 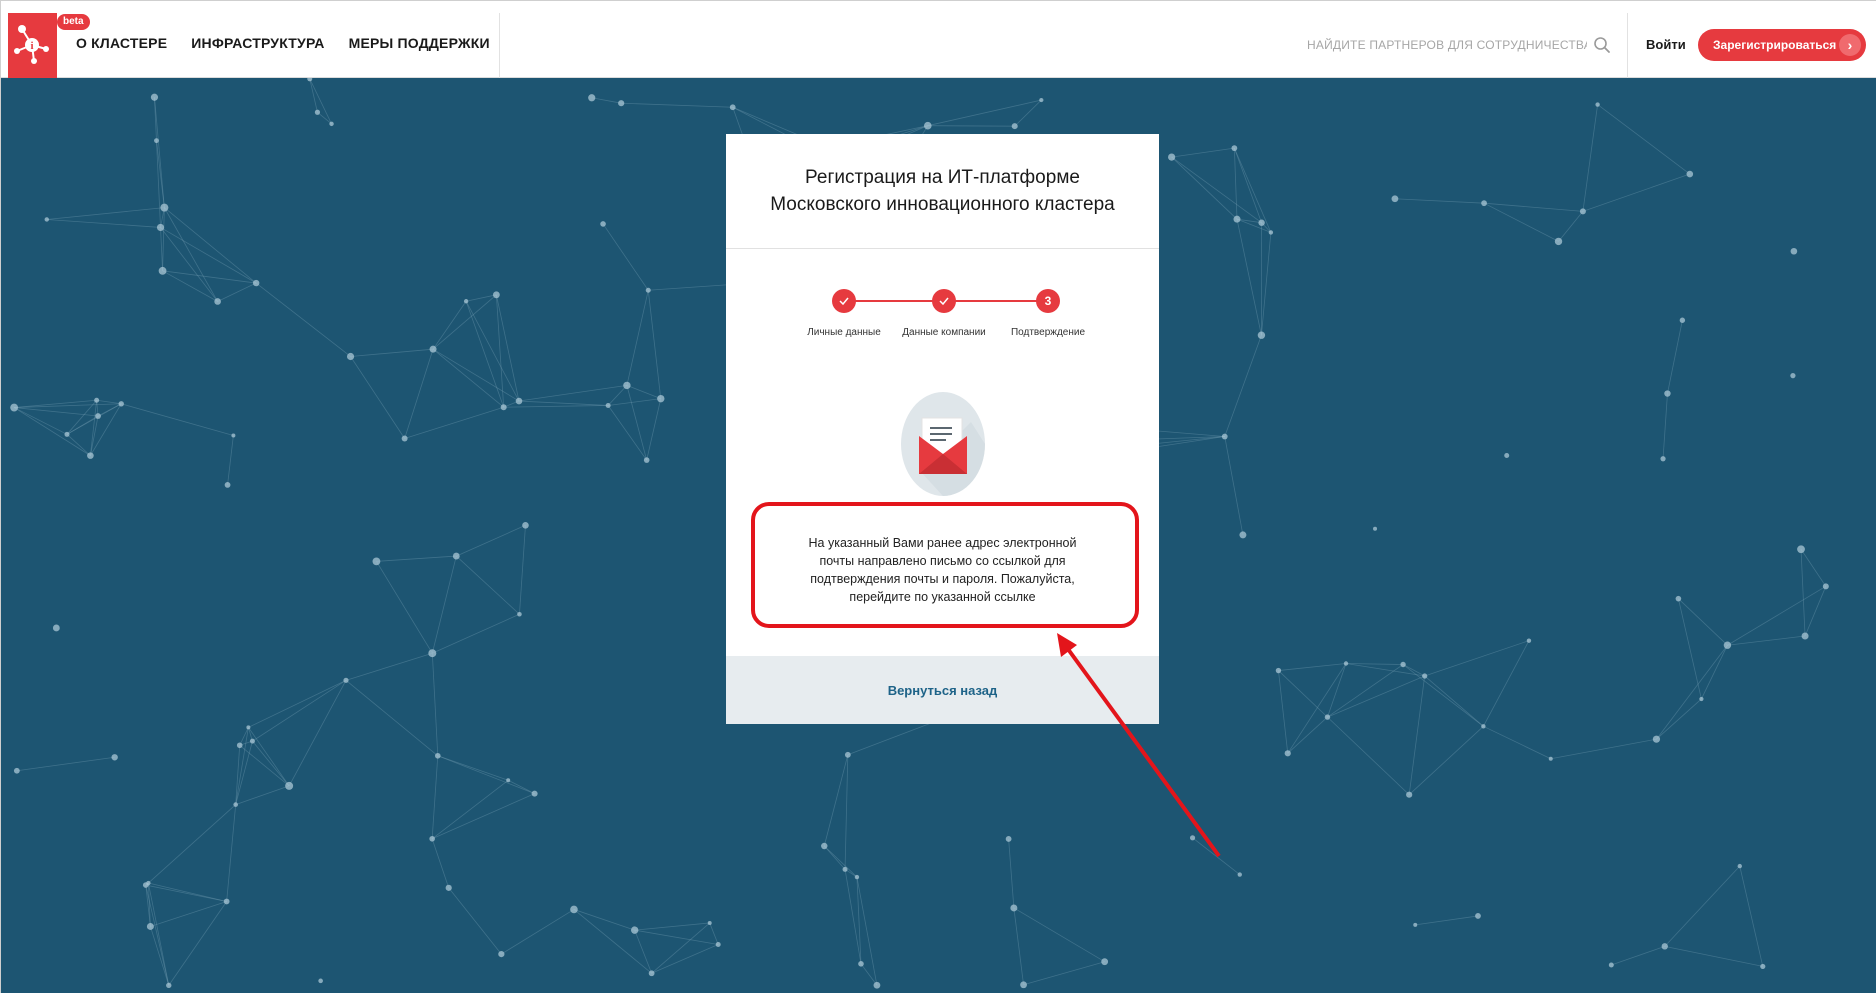 What do you see at coordinates (1850, 45) in the screenshot?
I see `chevron-right-icon: ›` at bounding box center [1850, 45].